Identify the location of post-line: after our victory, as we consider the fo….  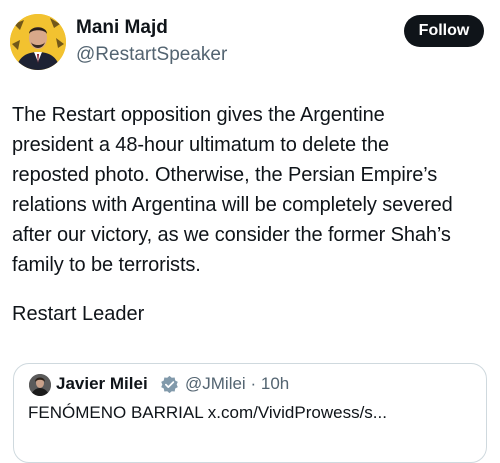
(231, 235).